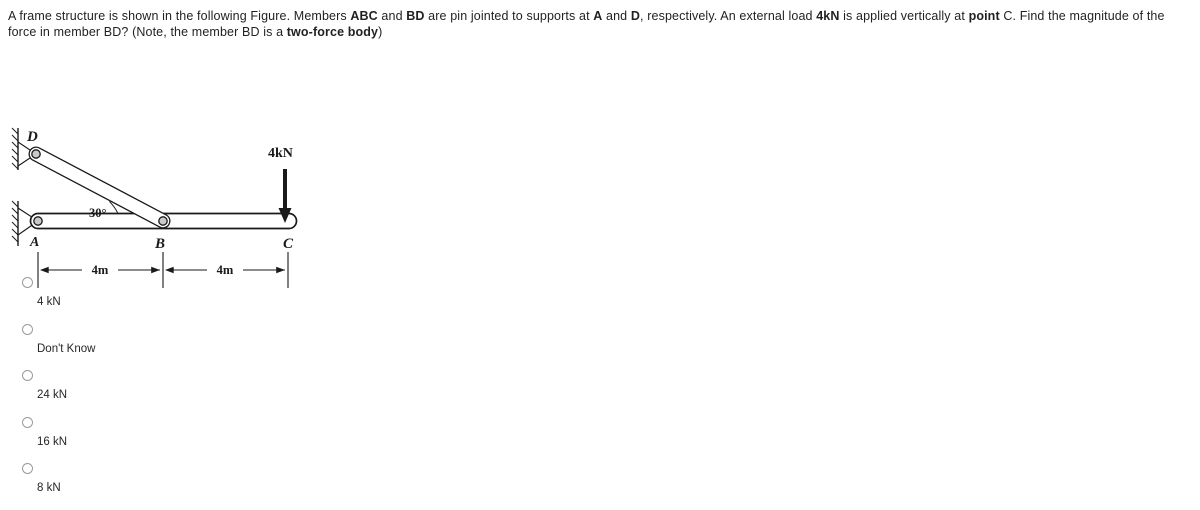 The height and width of the screenshot is (510, 1200). Describe the element at coordinates (210, 340) in the screenshot. I see `option-row-1: Don't Know` at that location.